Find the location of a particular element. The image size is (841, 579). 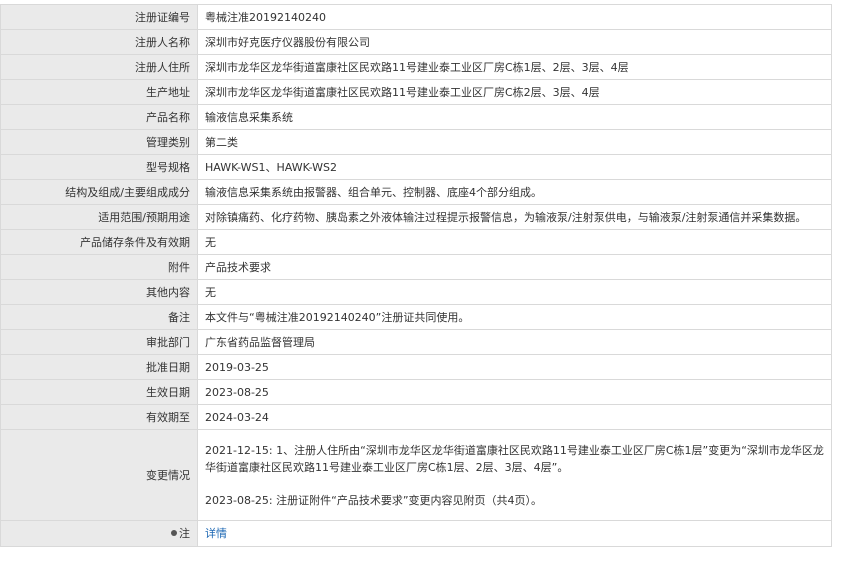

row-label: 有效期至 is located at coordinates (99, 417).